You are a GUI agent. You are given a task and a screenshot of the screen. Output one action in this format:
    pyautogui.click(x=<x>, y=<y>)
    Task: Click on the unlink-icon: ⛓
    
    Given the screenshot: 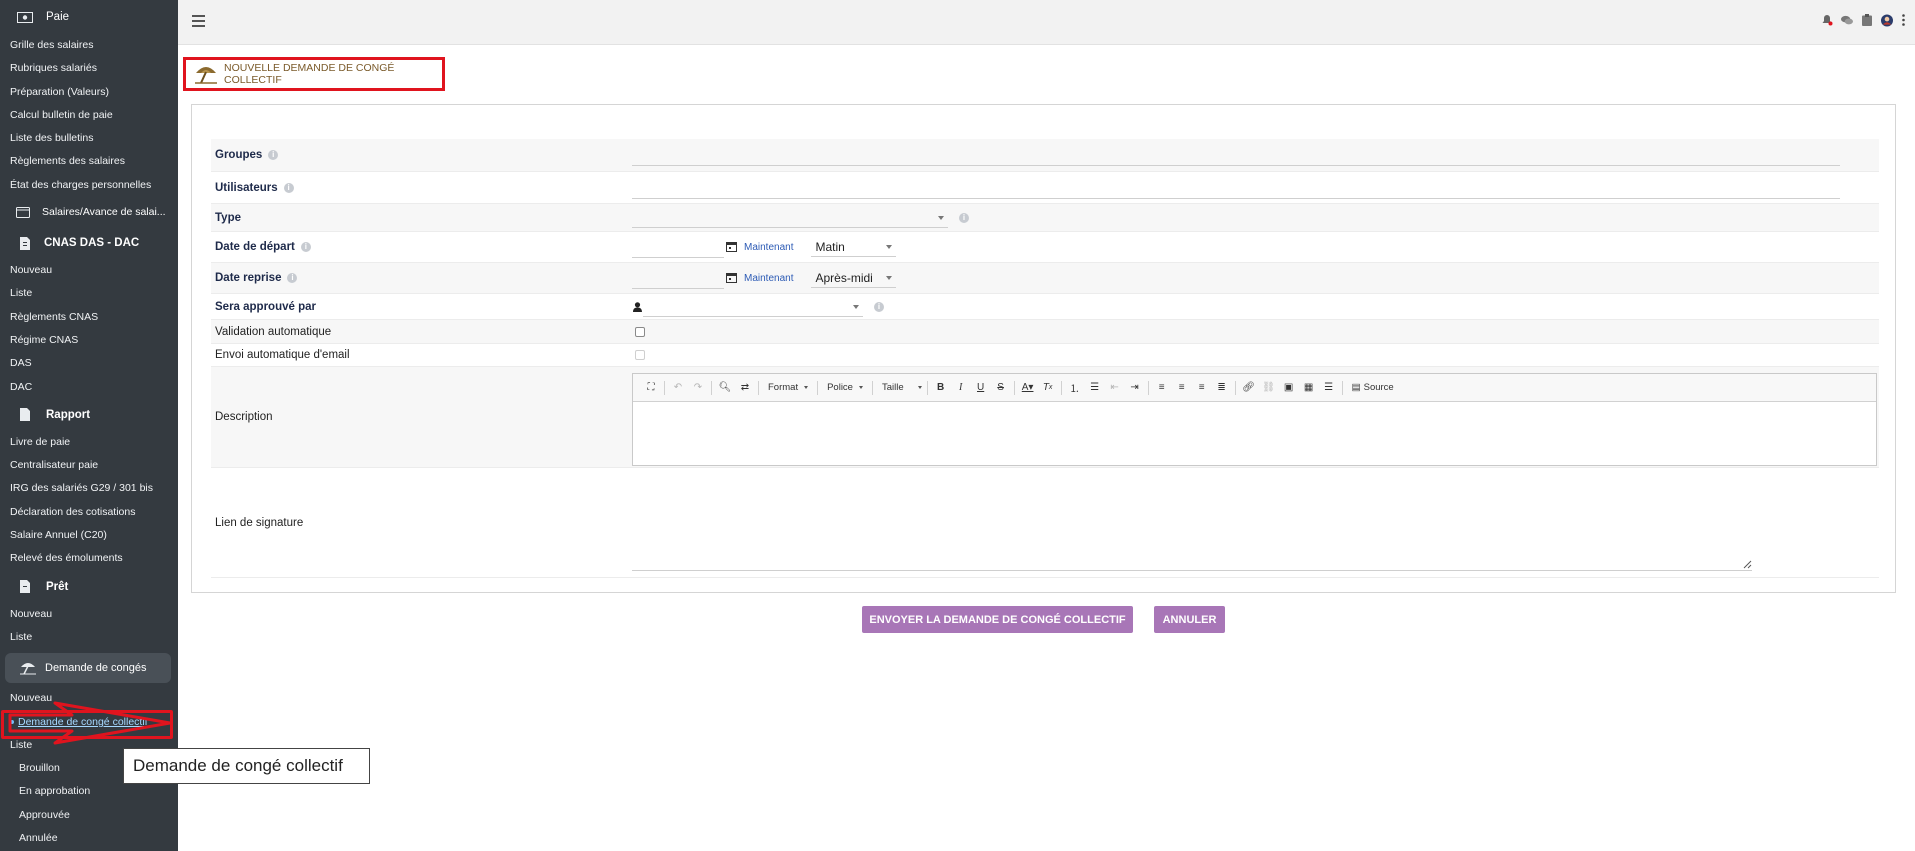 What is the action you would take?
    pyautogui.click(x=1269, y=388)
    